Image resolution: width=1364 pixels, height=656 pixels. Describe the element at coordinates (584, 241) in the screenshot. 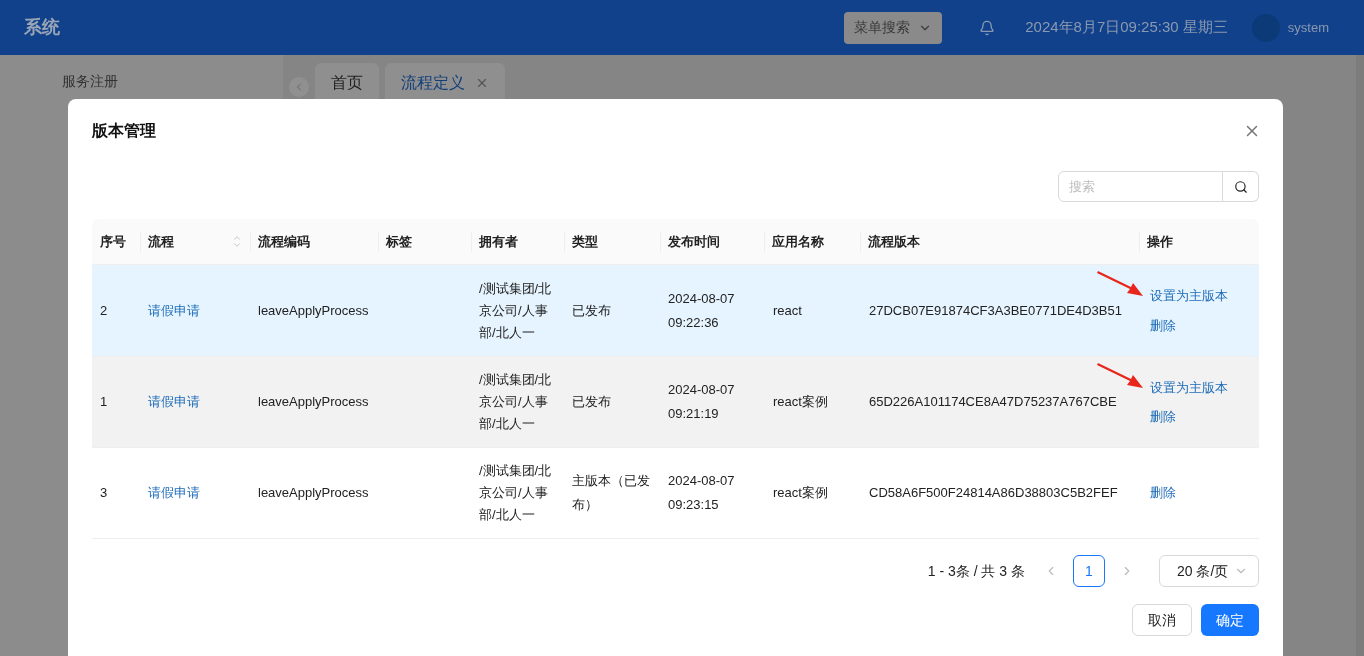

I see `column-title: 类型` at that location.